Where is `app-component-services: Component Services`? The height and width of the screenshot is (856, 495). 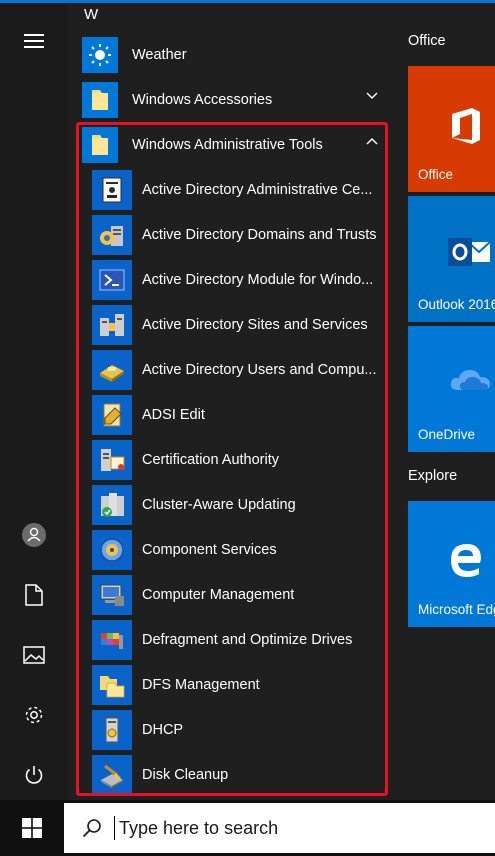 app-component-services: Component Services is located at coordinates (237, 550).